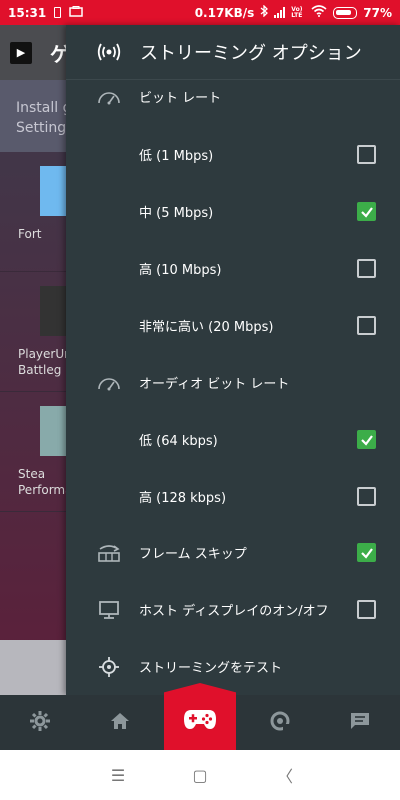  I want to click on audio-low-option: 低 (64 kbps), so click(233, 439).